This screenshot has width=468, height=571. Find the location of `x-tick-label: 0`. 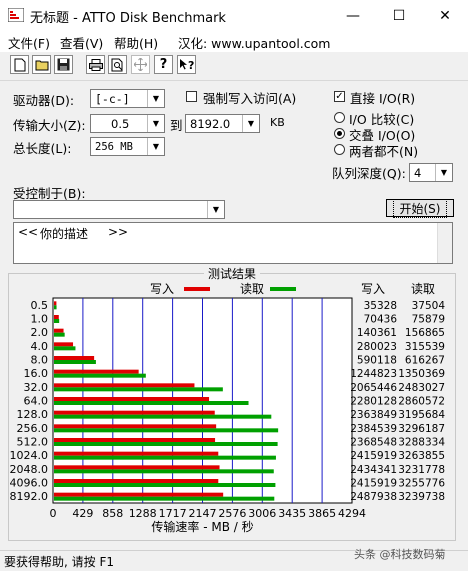

x-tick-label: 0 is located at coordinates (53, 513).